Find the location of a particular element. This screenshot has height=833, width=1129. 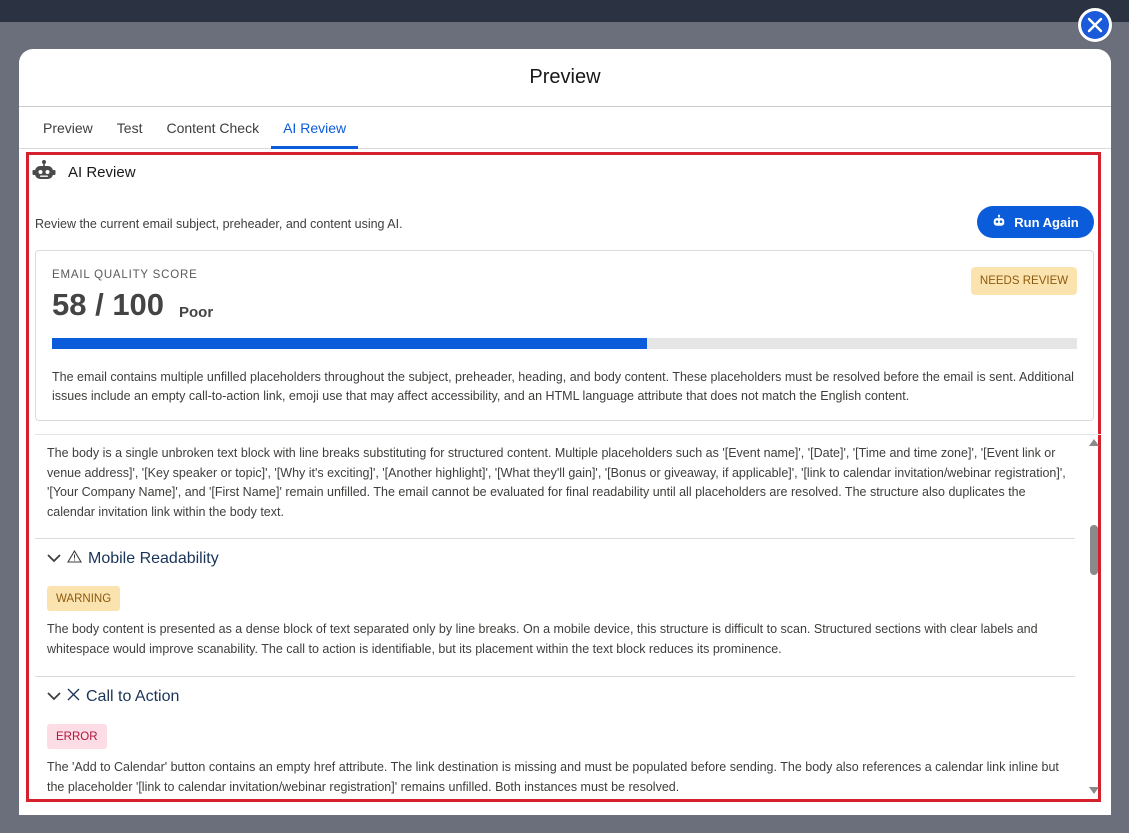

run-again-button: Run Again is located at coordinates (1035, 222).